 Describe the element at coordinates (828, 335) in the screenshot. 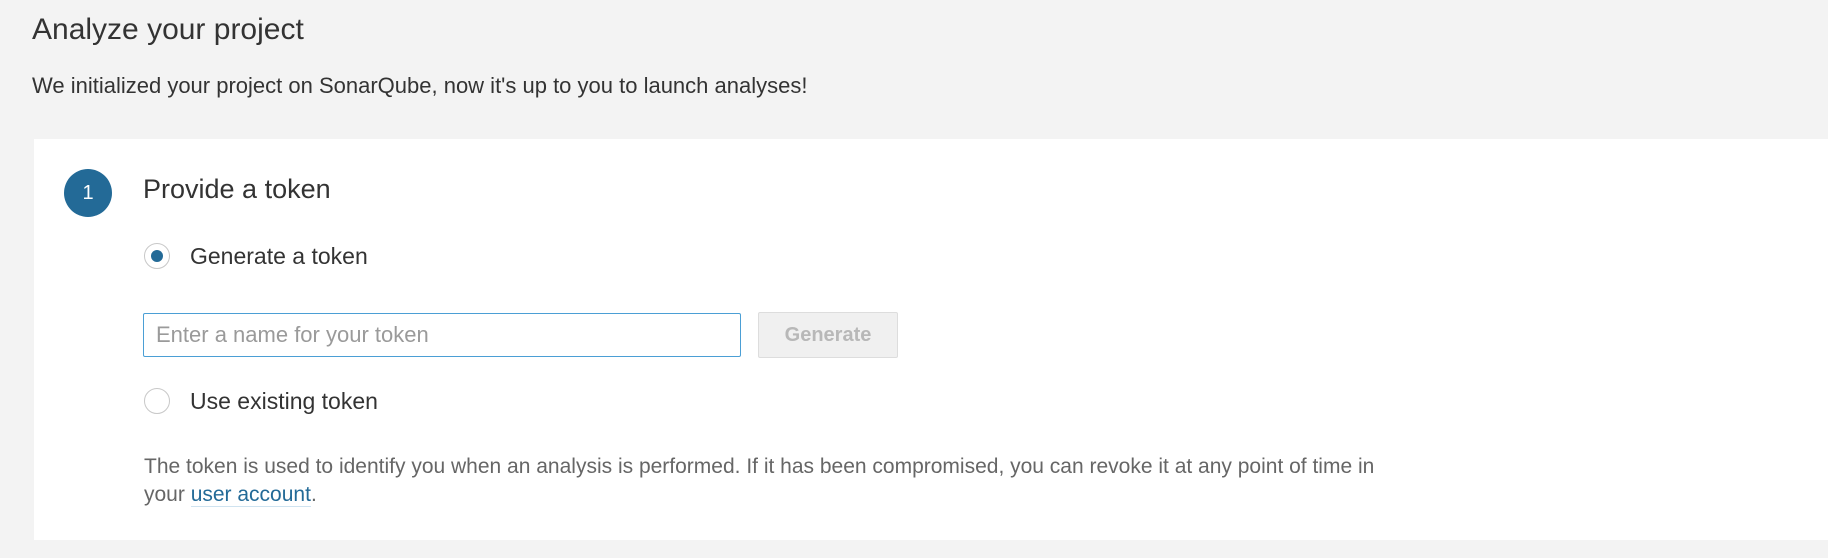

I see `generate-button: Generate` at that location.